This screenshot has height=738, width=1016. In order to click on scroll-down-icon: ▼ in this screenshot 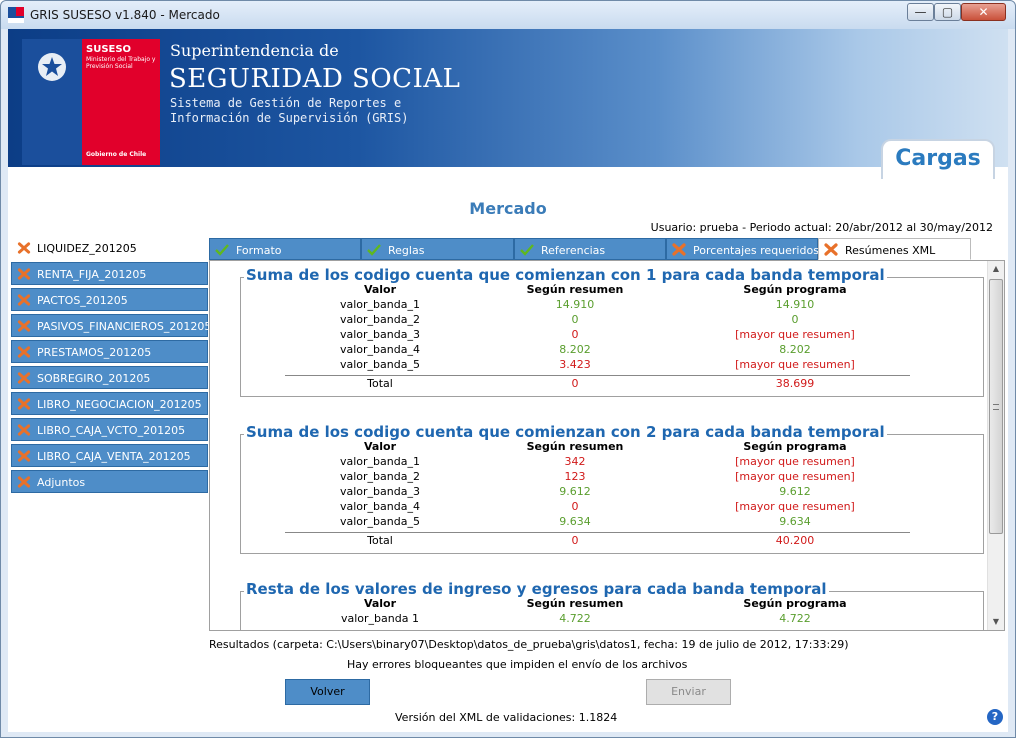, I will do `click(996, 622)`.